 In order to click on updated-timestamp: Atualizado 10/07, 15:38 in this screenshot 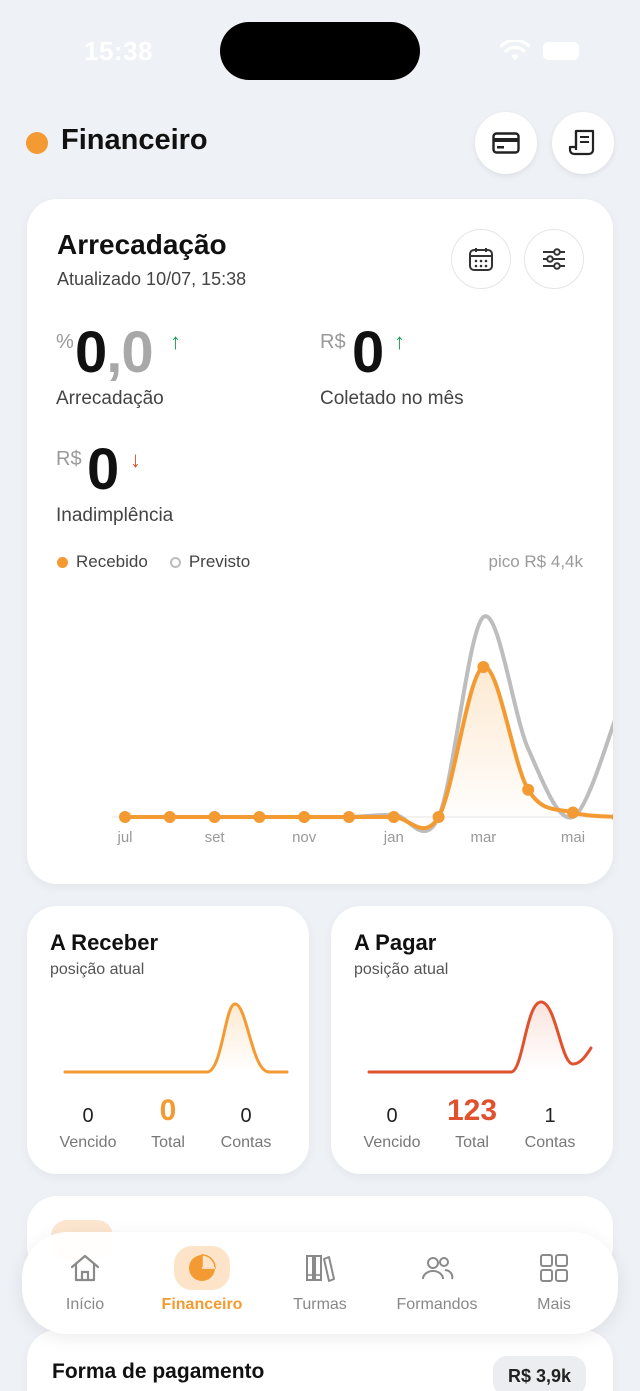, I will do `click(152, 279)`.